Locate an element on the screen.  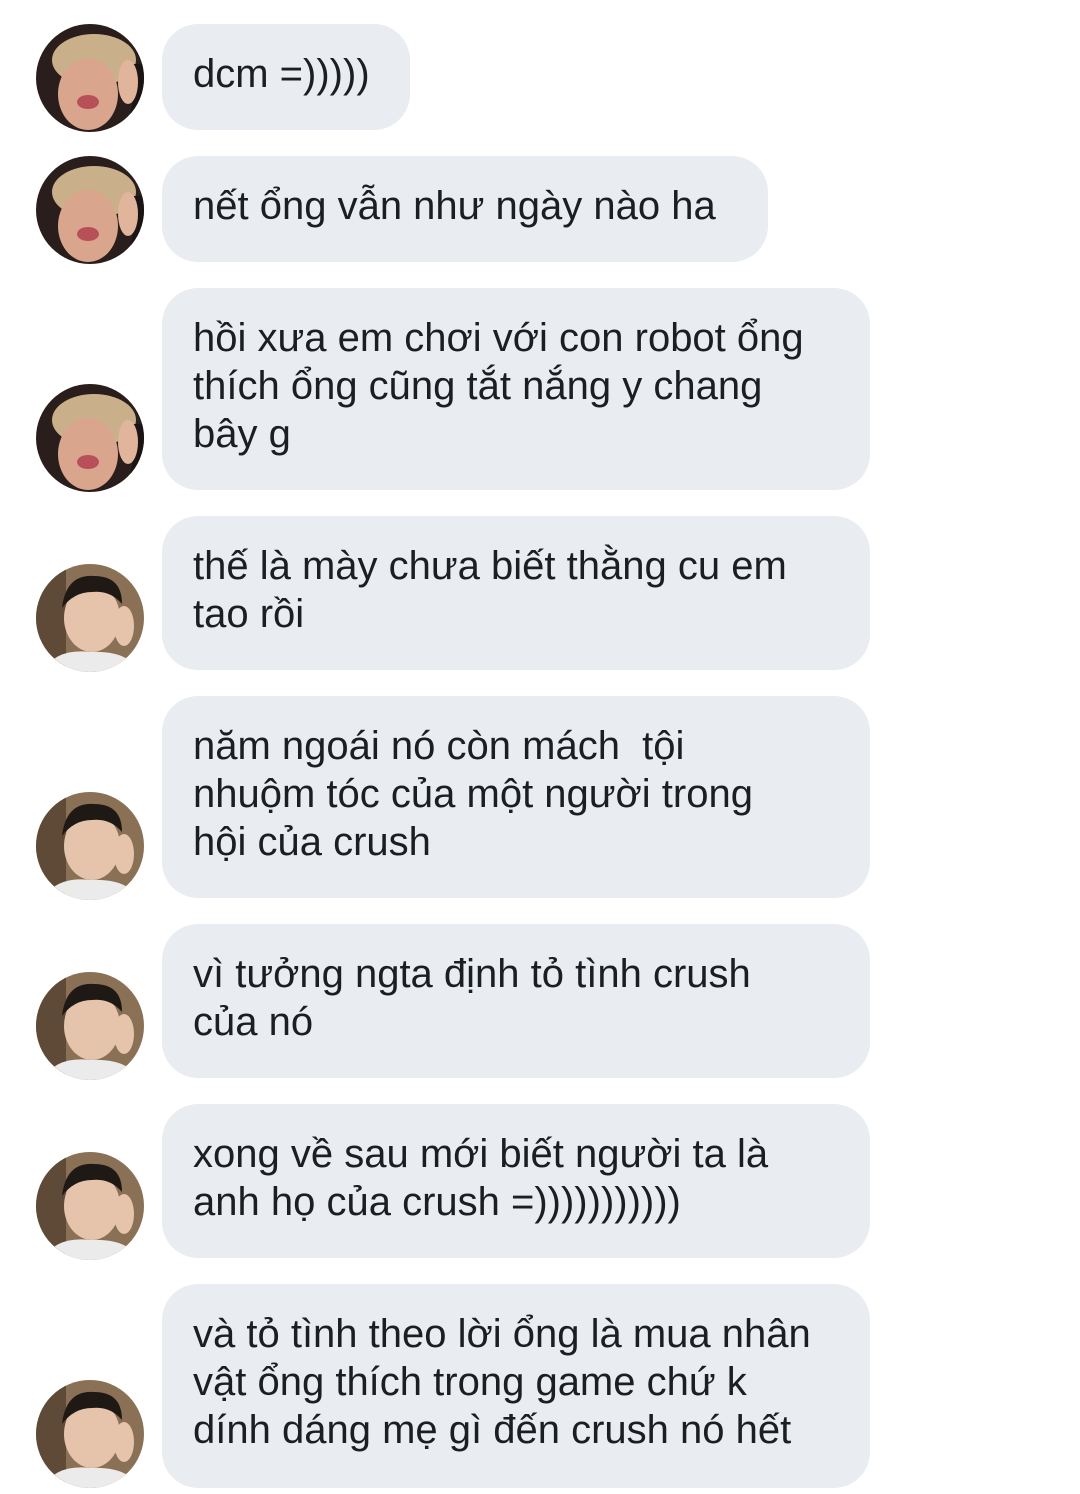
message-text-line: năm ngoái nó còn mách tội is located at coordinates (439, 746).